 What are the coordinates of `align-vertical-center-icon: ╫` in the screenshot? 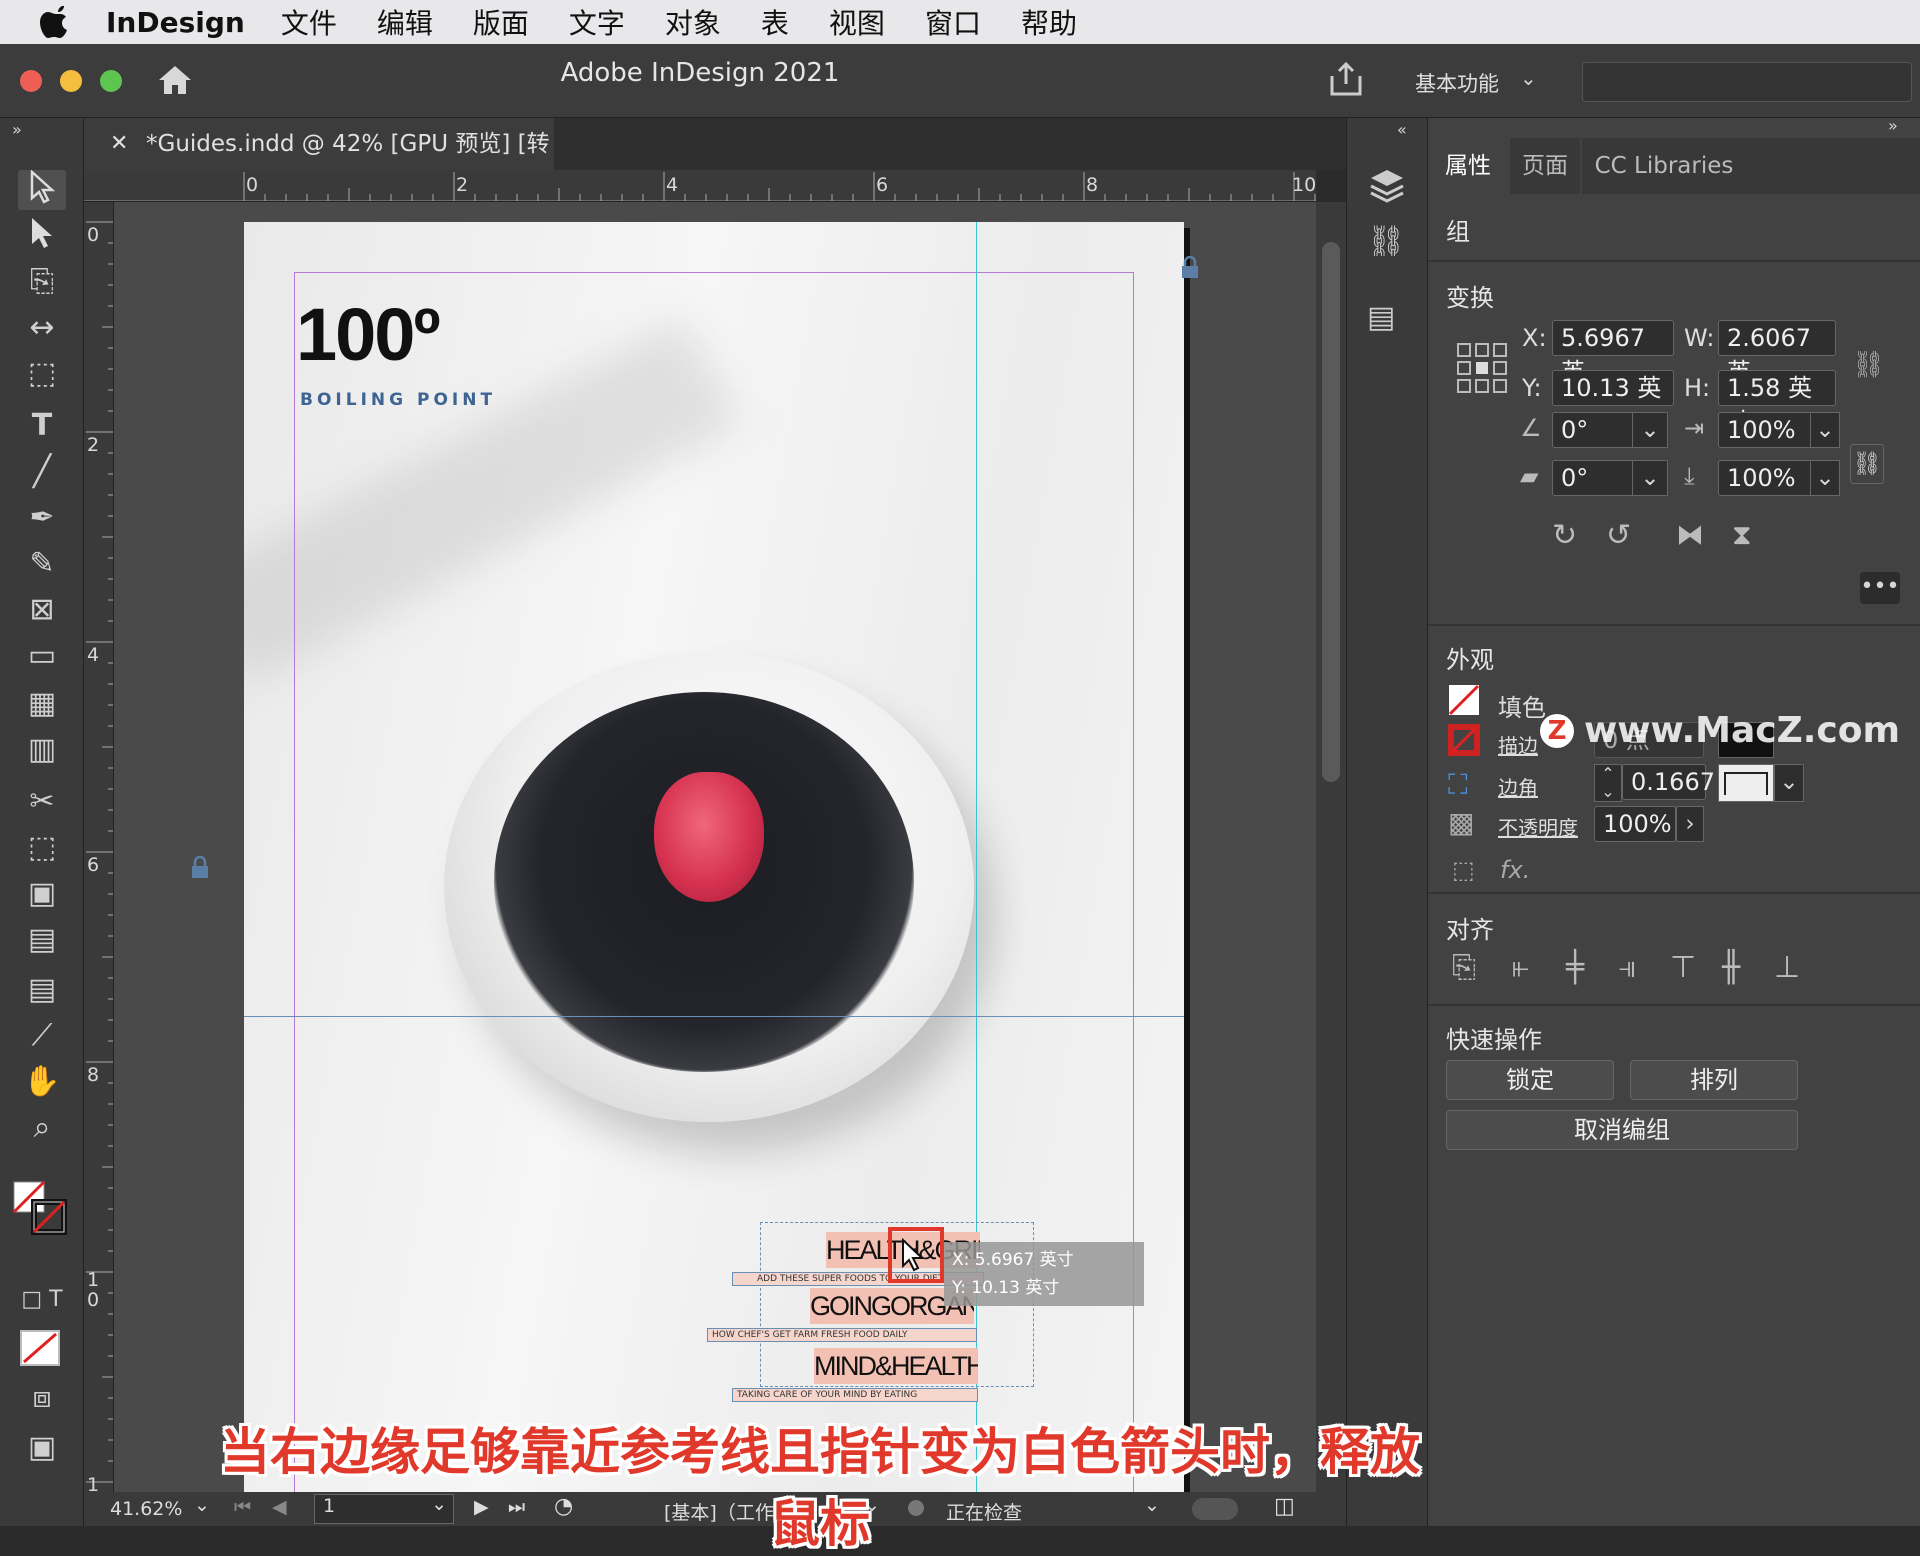 It's located at (1731, 967).